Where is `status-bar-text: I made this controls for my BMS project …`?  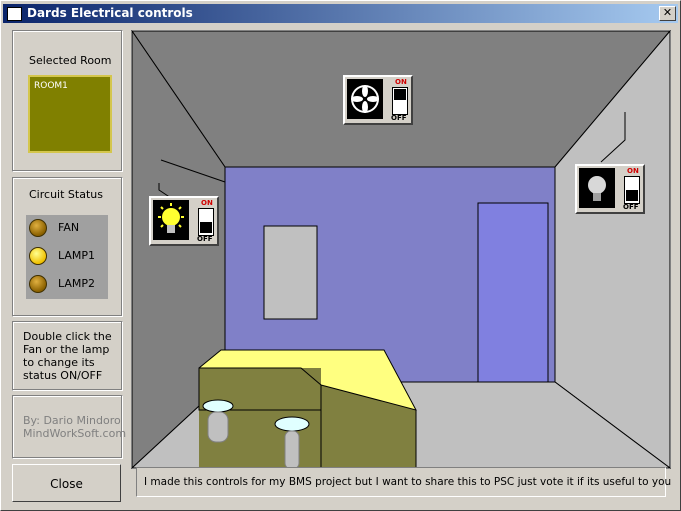
status-bar-text: I made this controls for my BMS project … is located at coordinates (408, 482).